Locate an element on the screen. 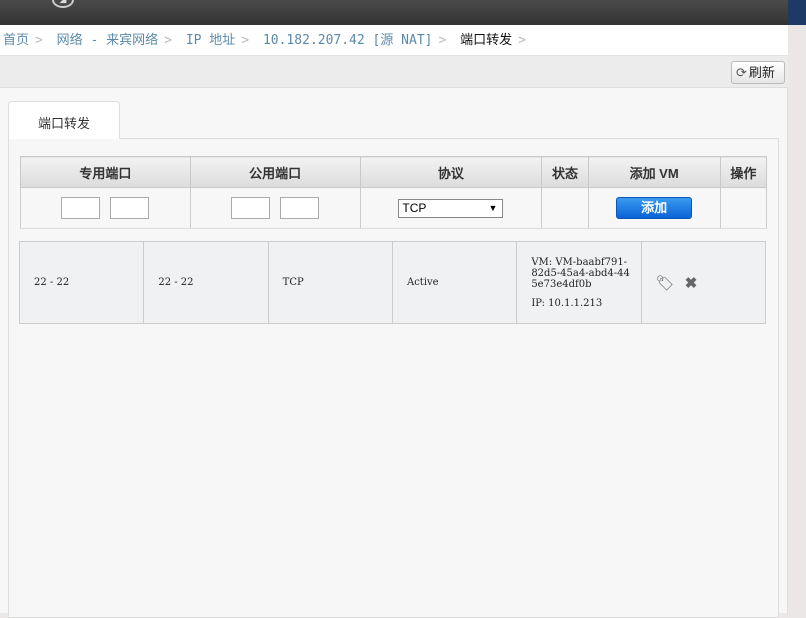 This screenshot has width=806, height=618. state-cell is located at coordinates (565, 208).